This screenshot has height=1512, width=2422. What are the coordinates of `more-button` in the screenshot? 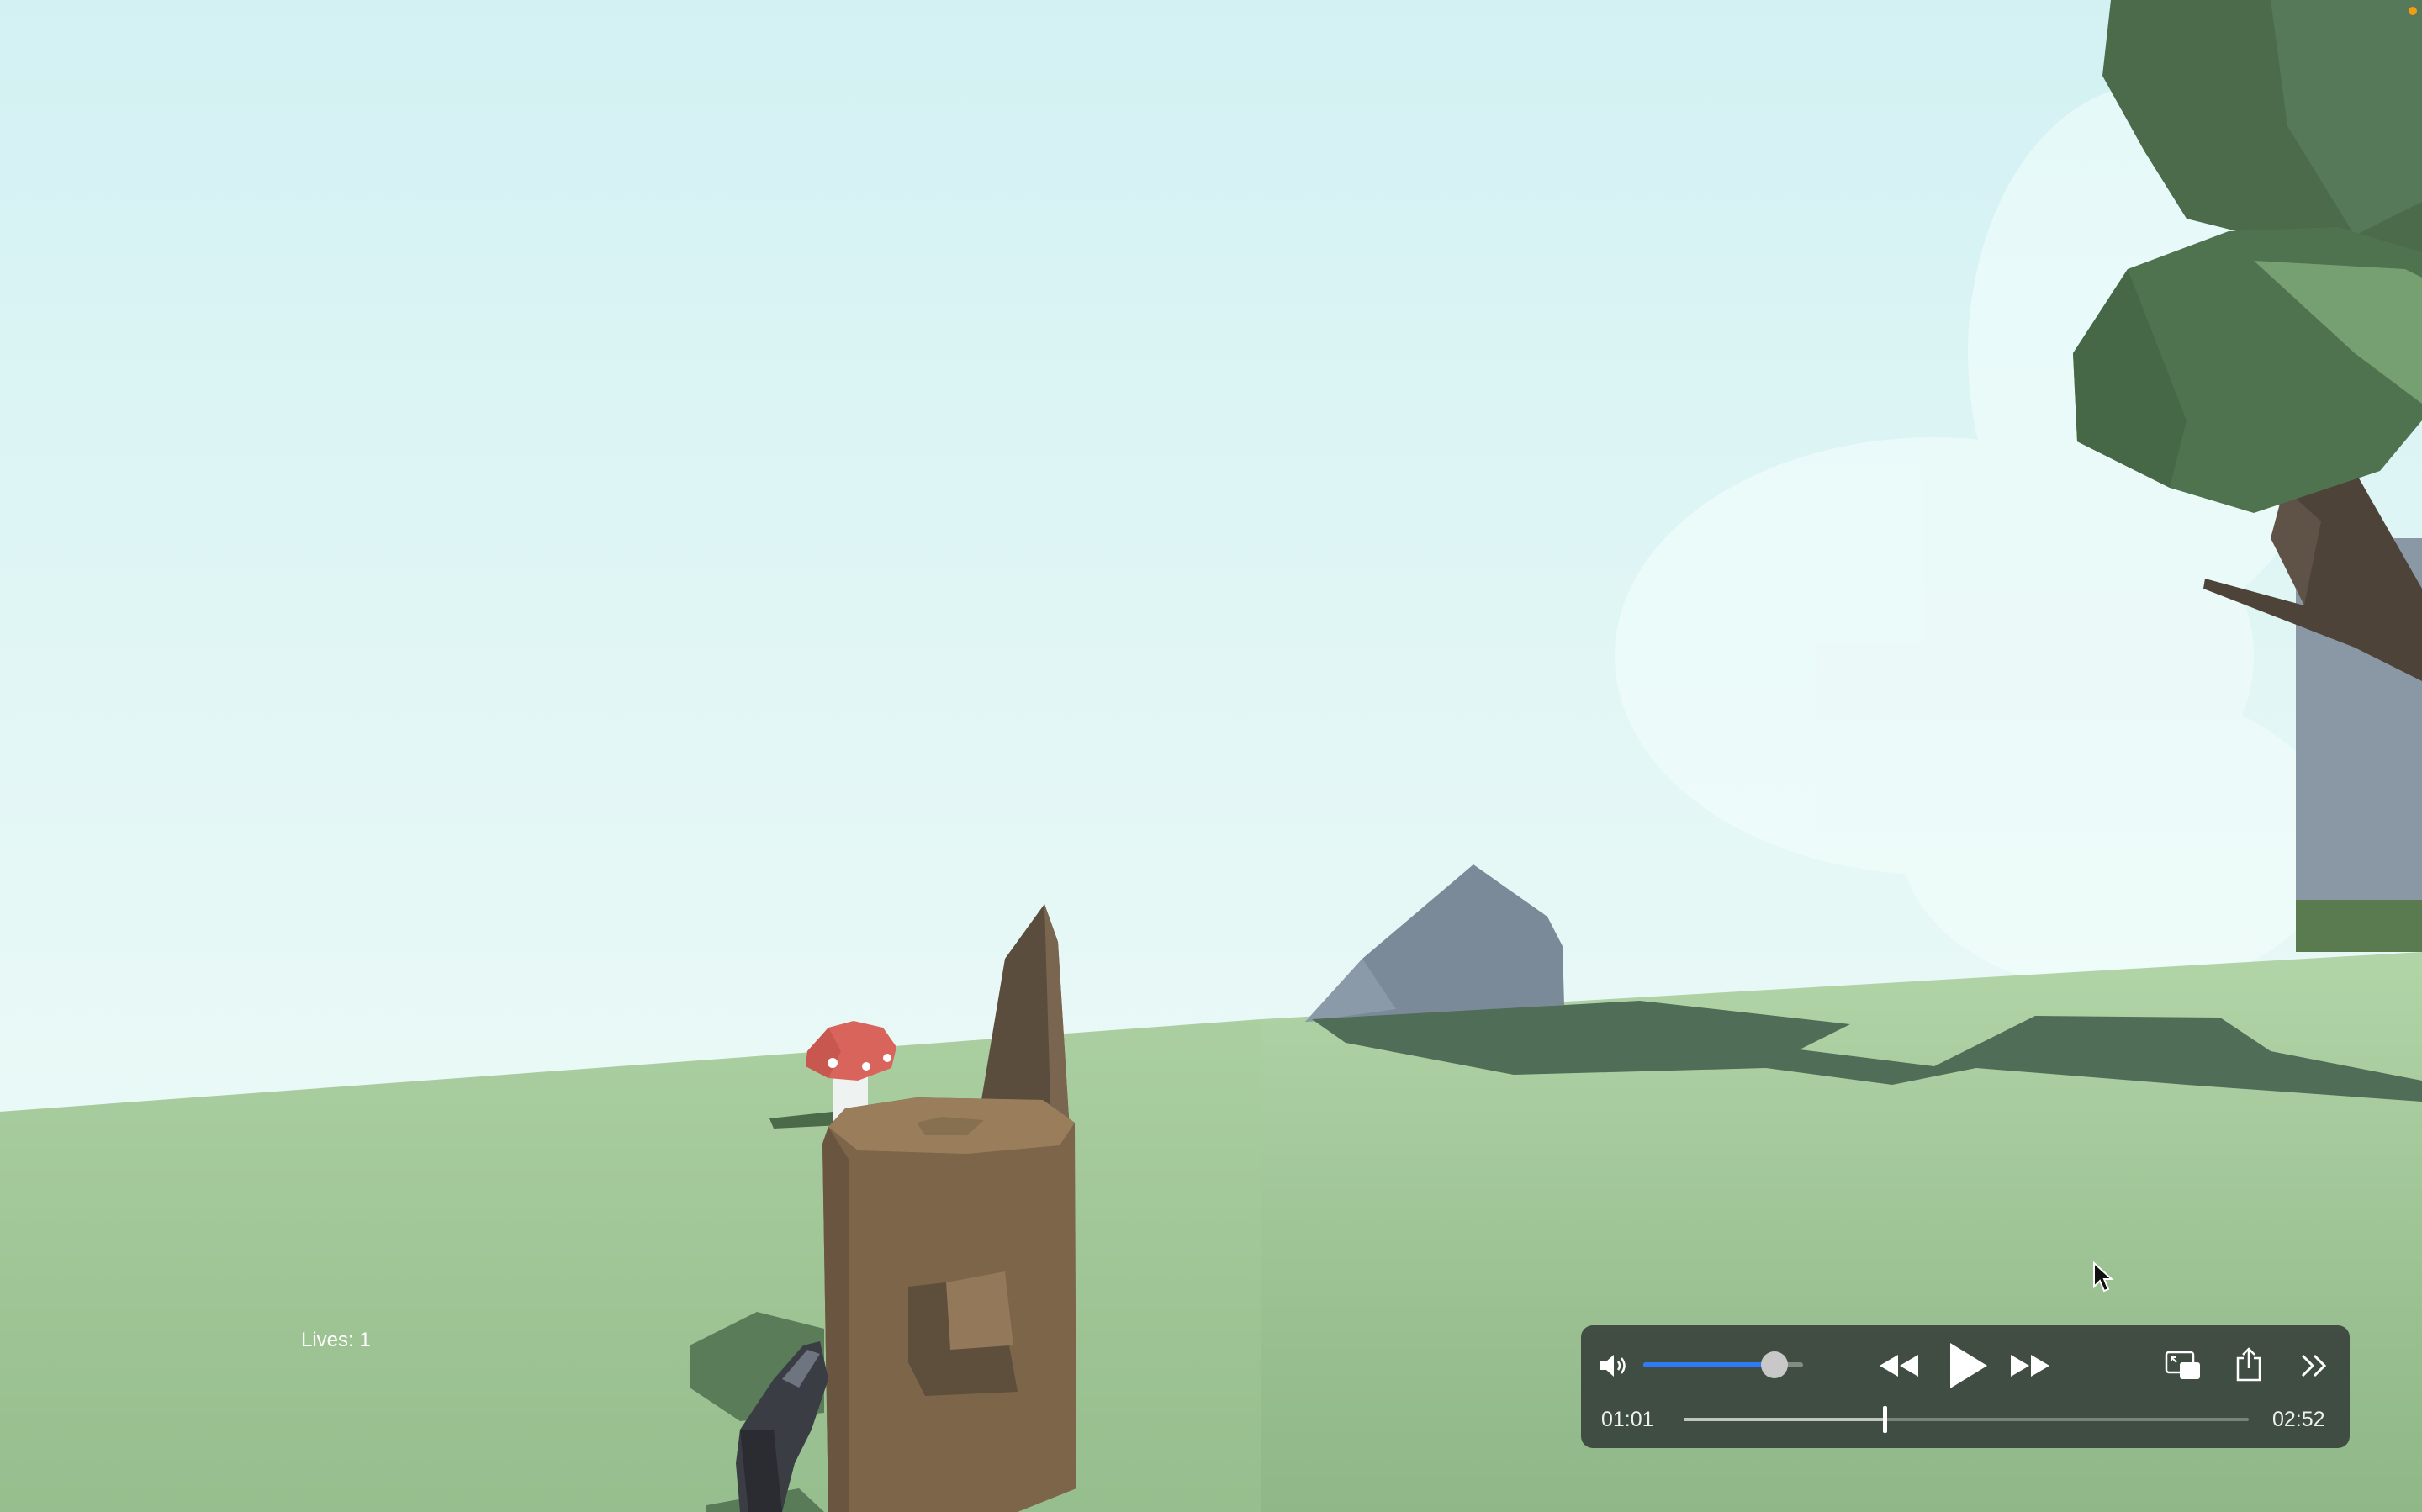 It's located at (2314, 1365).